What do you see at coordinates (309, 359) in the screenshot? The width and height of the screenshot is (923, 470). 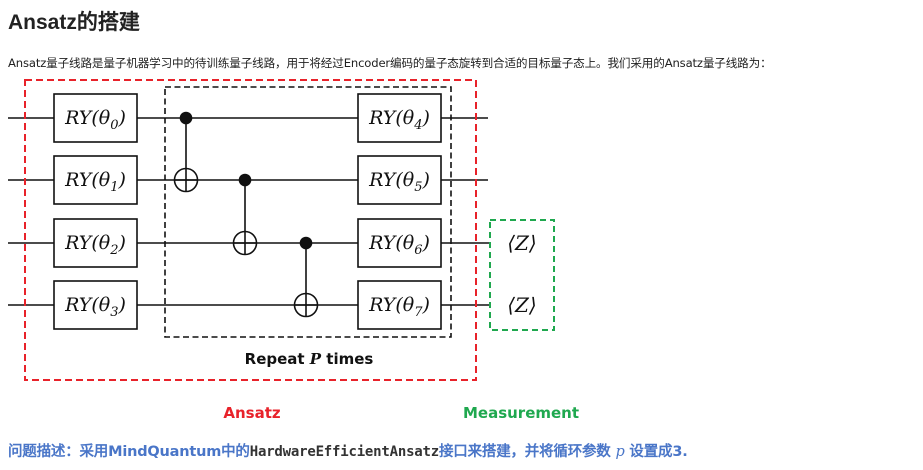 I see `repeat-label: Repeat P times` at bounding box center [309, 359].